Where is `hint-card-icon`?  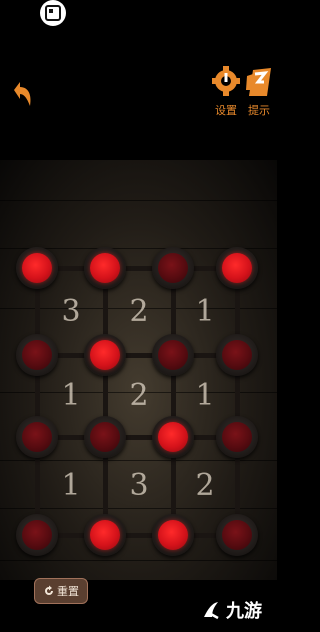
hint-card-icon is located at coordinates (258, 82).